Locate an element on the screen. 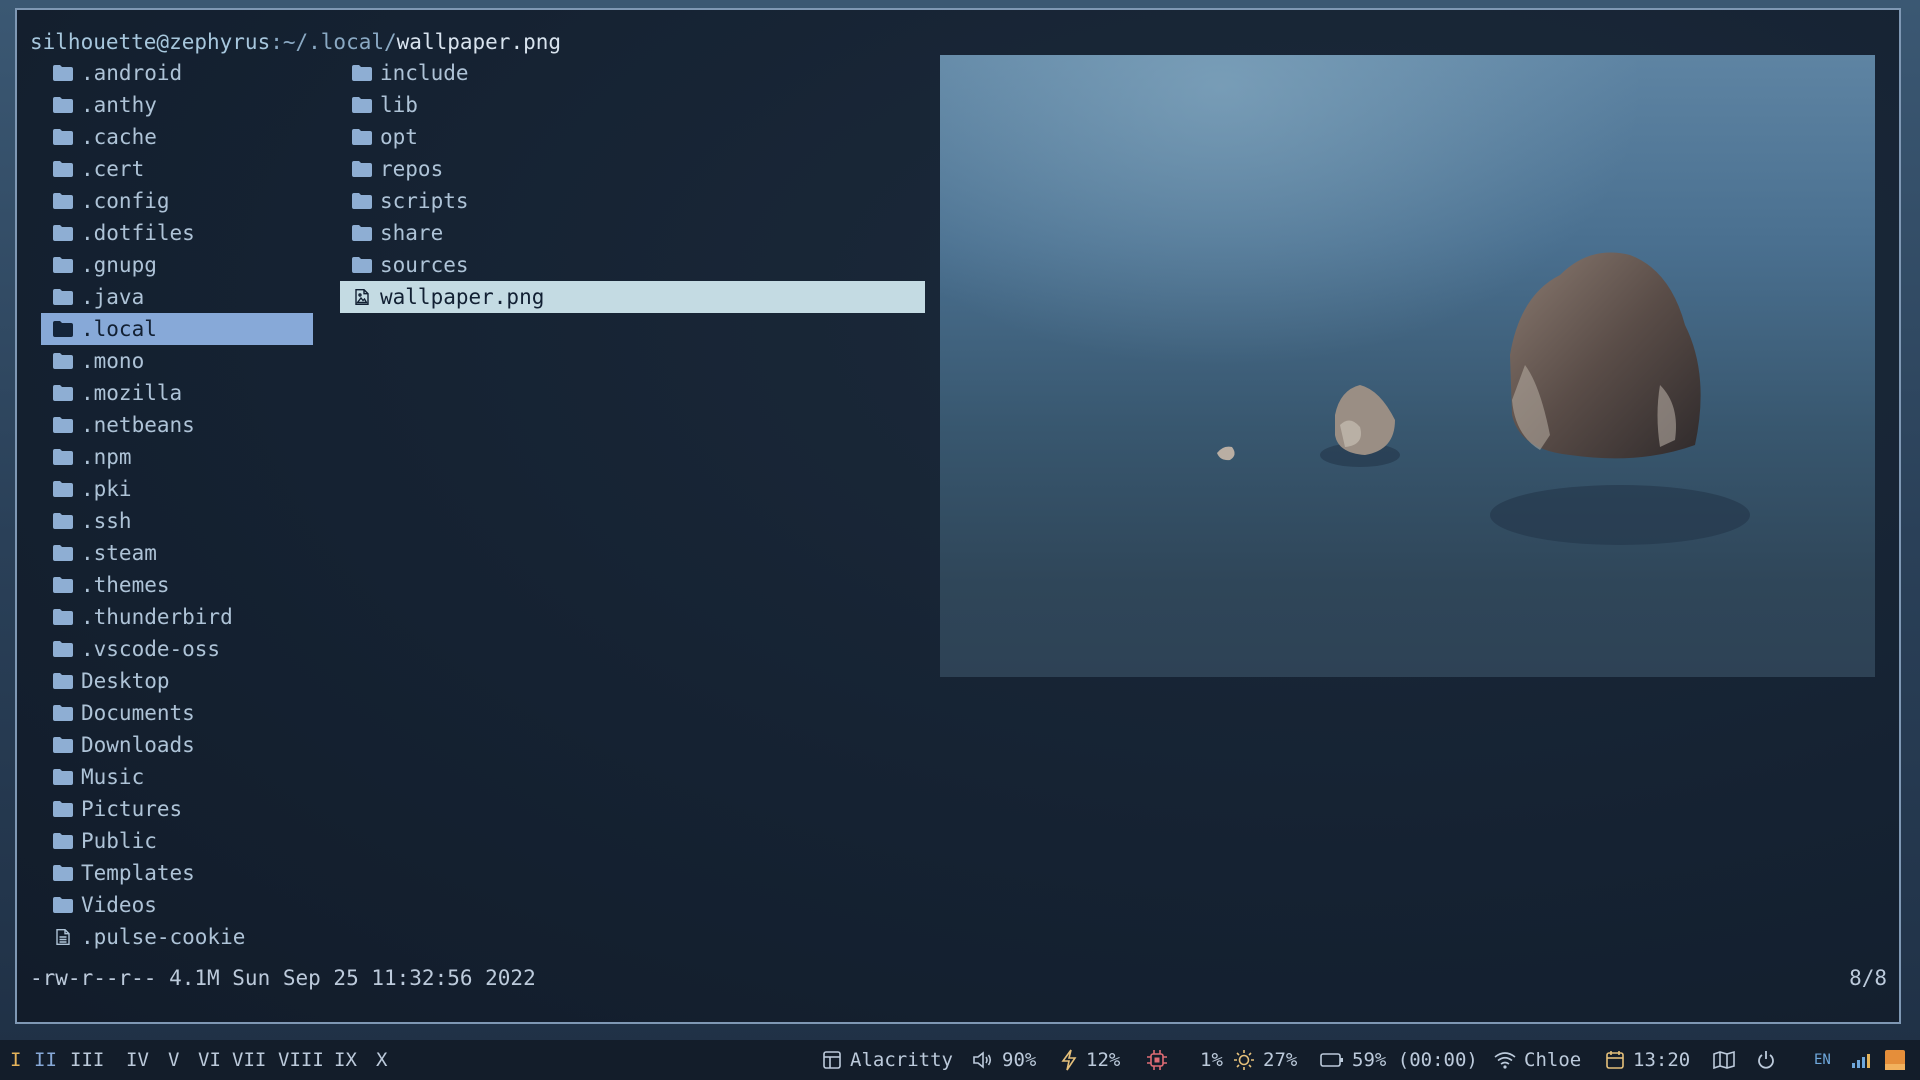 This screenshot has height=1080, width=1920. volume-value: 90% is located at coordinates (1019, 1060).